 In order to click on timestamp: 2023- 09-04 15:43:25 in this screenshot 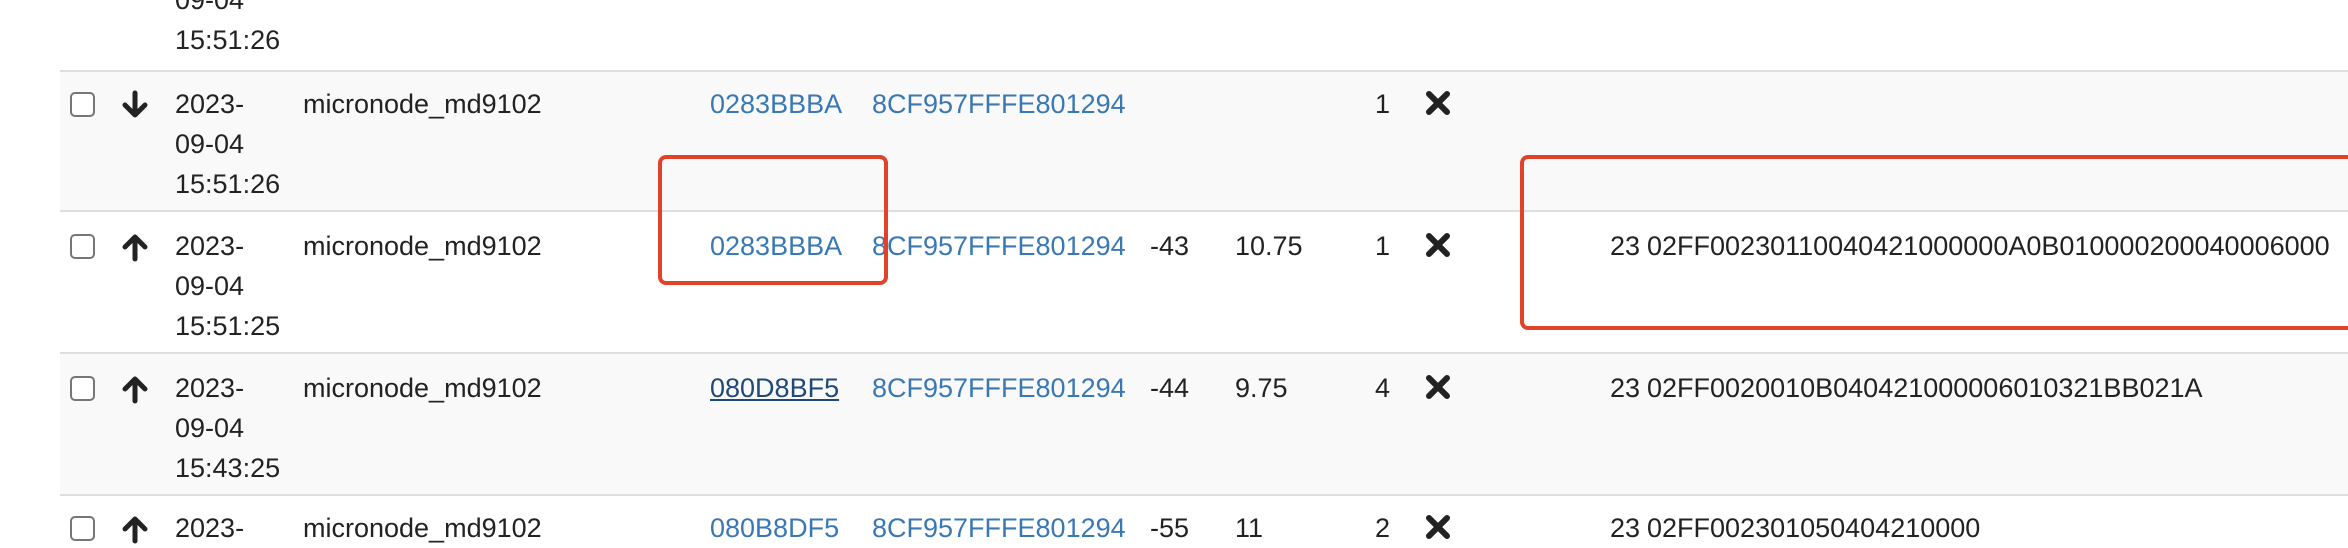, I will do `click(228, 428)`.